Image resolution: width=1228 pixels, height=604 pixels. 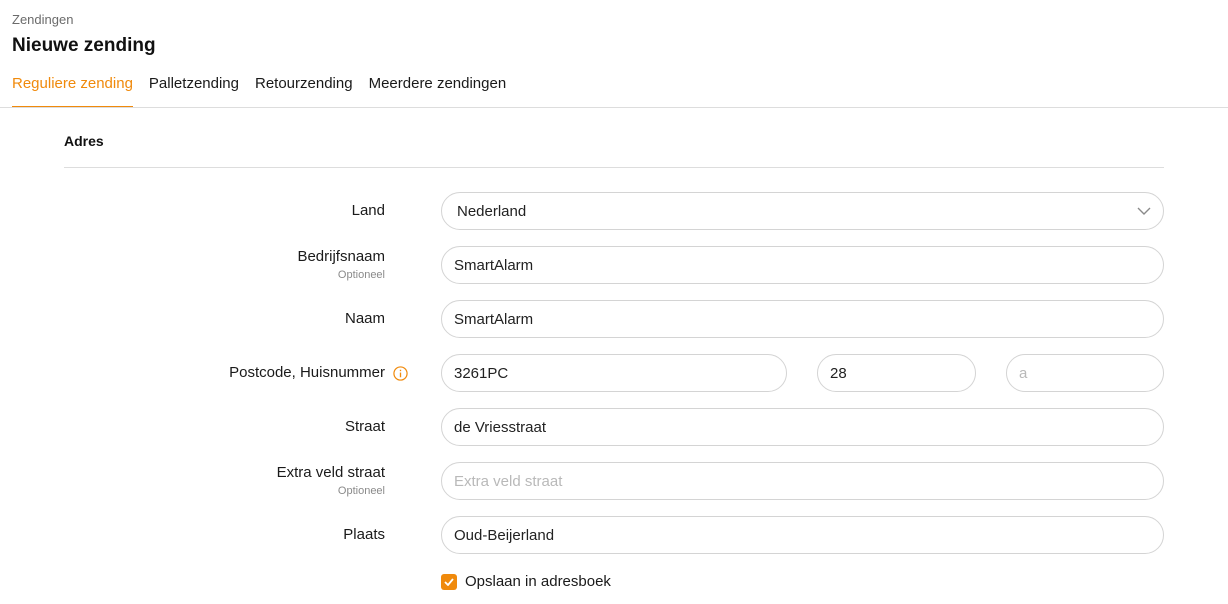 I want to click on house-number-suffix-input, so click(x=1085, y=373).